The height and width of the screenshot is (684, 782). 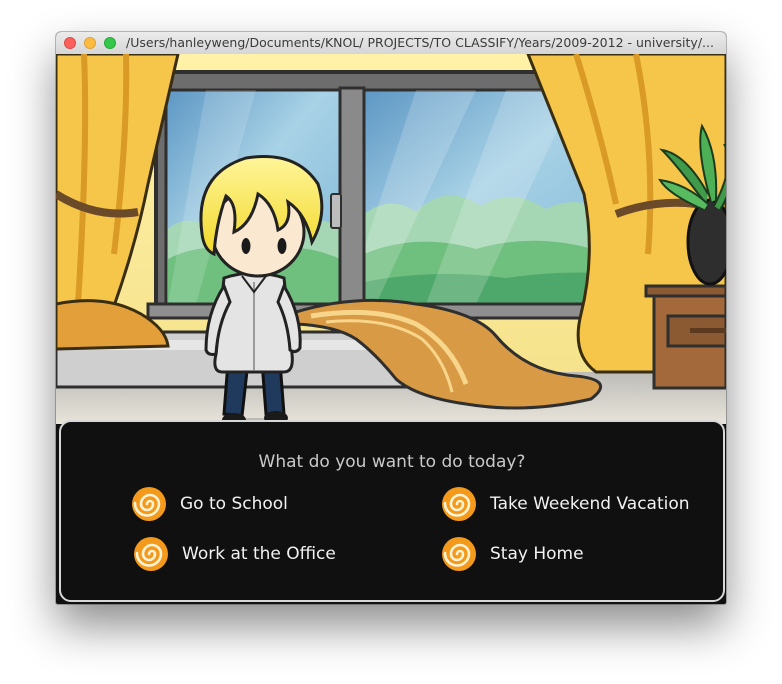 What do you see at coordinates (392, 462) in the screenshot?
I see `dialog-prompt: What do you want to do today?` at bounding box center [392, 462].